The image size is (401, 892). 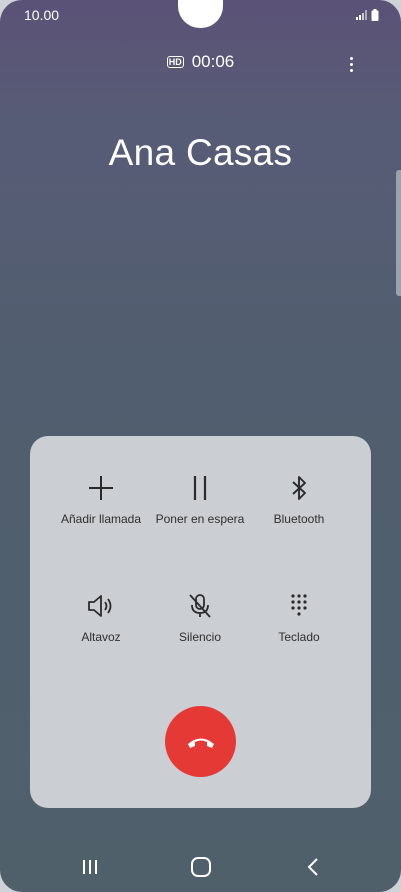 I want to click on call-duration: 00:06, so click(x=213, y=61).